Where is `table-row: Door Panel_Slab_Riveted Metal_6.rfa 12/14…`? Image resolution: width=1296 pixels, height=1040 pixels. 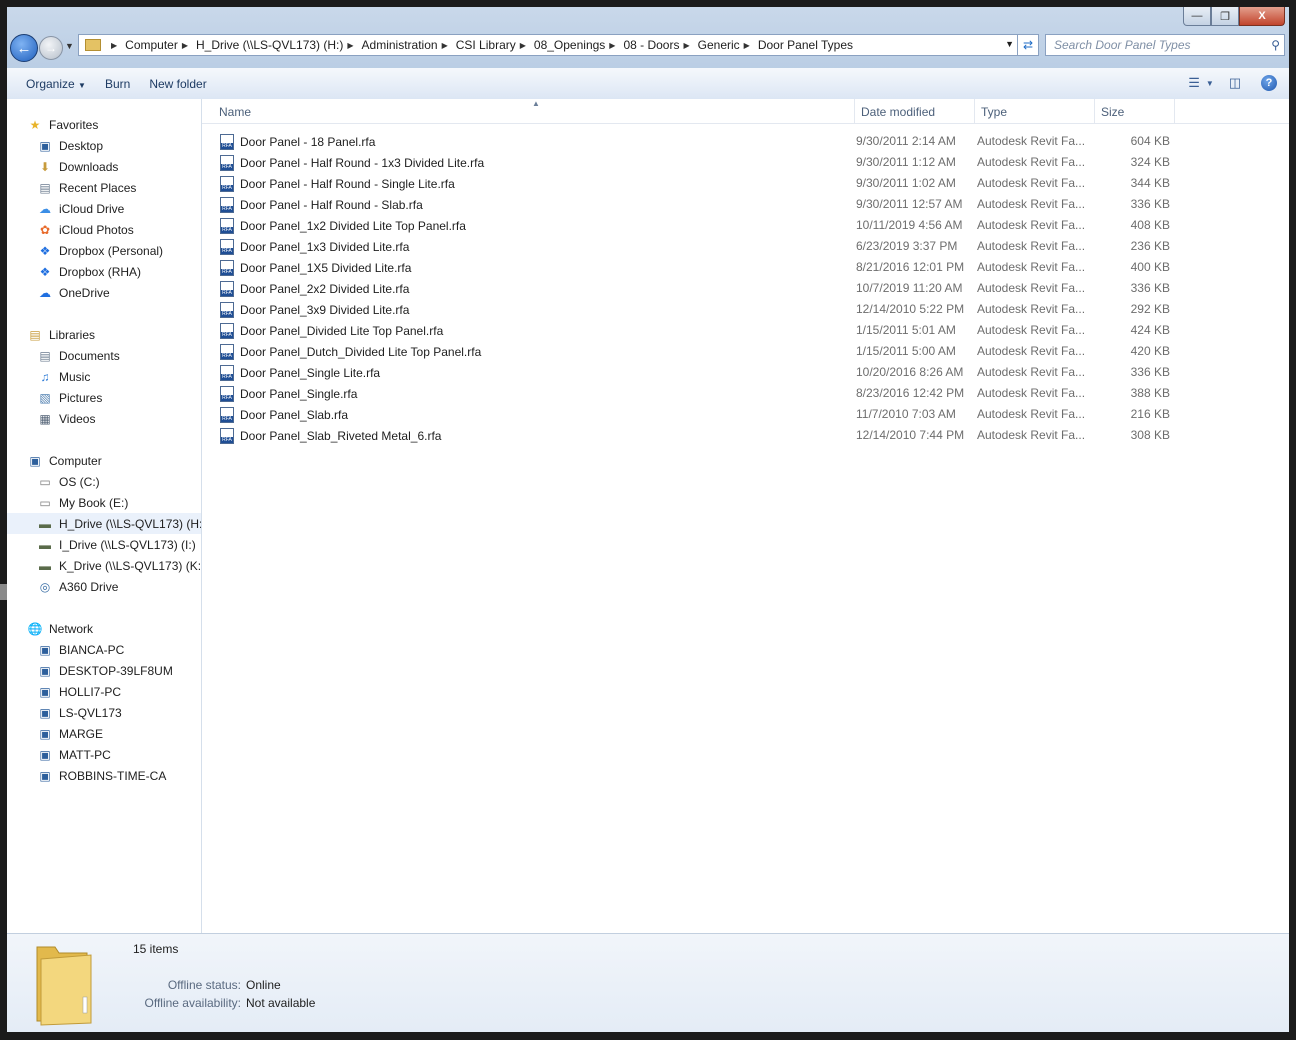 table-row: Door Panel_Slab_Riveted Metal_6.rfa 12/14… is located at coordinates (745, 435).